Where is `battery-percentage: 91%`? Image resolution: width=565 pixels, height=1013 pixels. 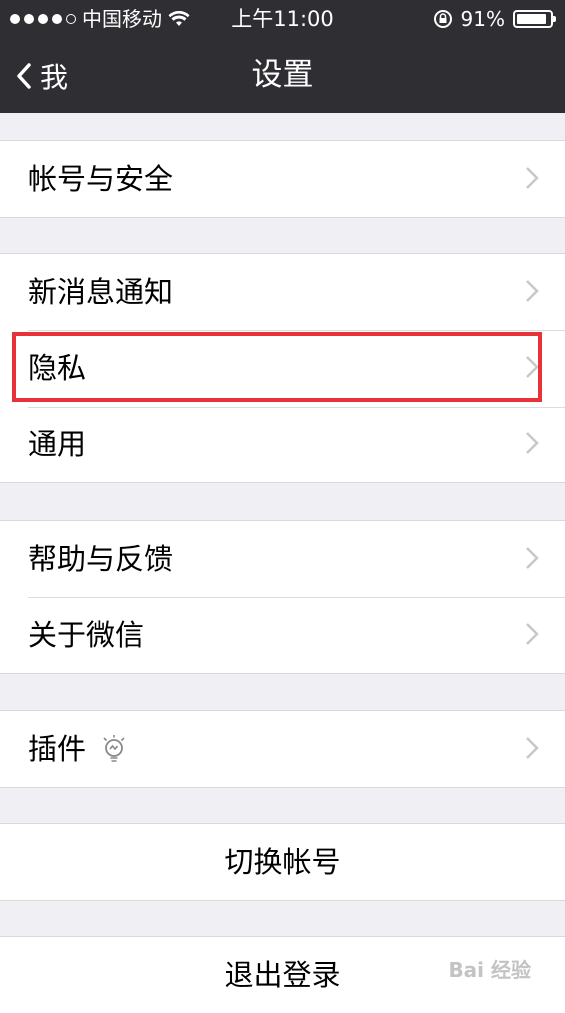 battery-percentage: 91% is located at coordinates (482, 19).